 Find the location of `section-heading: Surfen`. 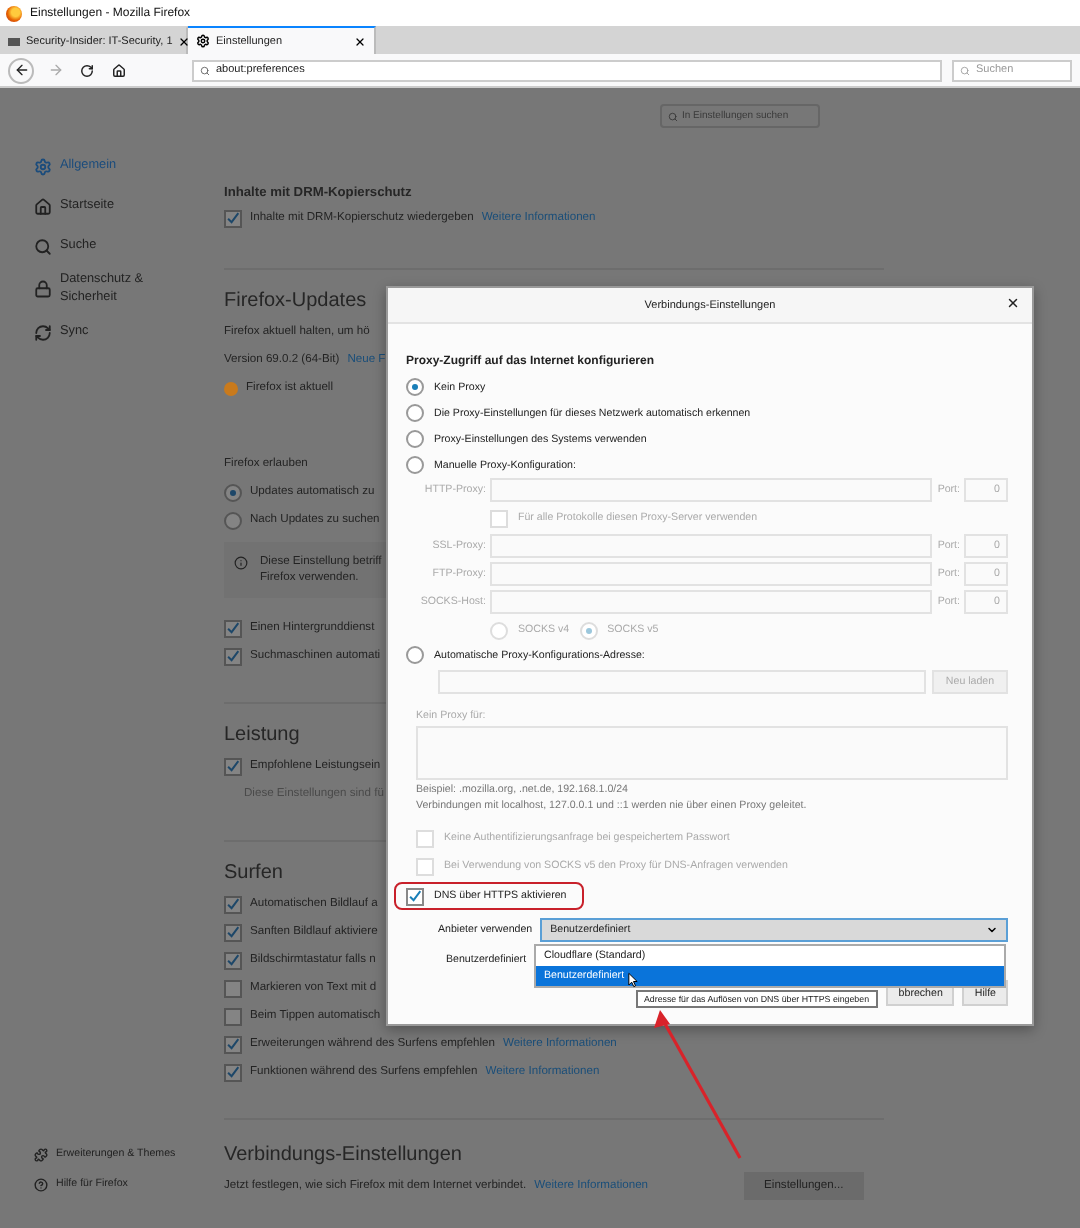

section-heading: Surfen is located at coordinates (253, 874).